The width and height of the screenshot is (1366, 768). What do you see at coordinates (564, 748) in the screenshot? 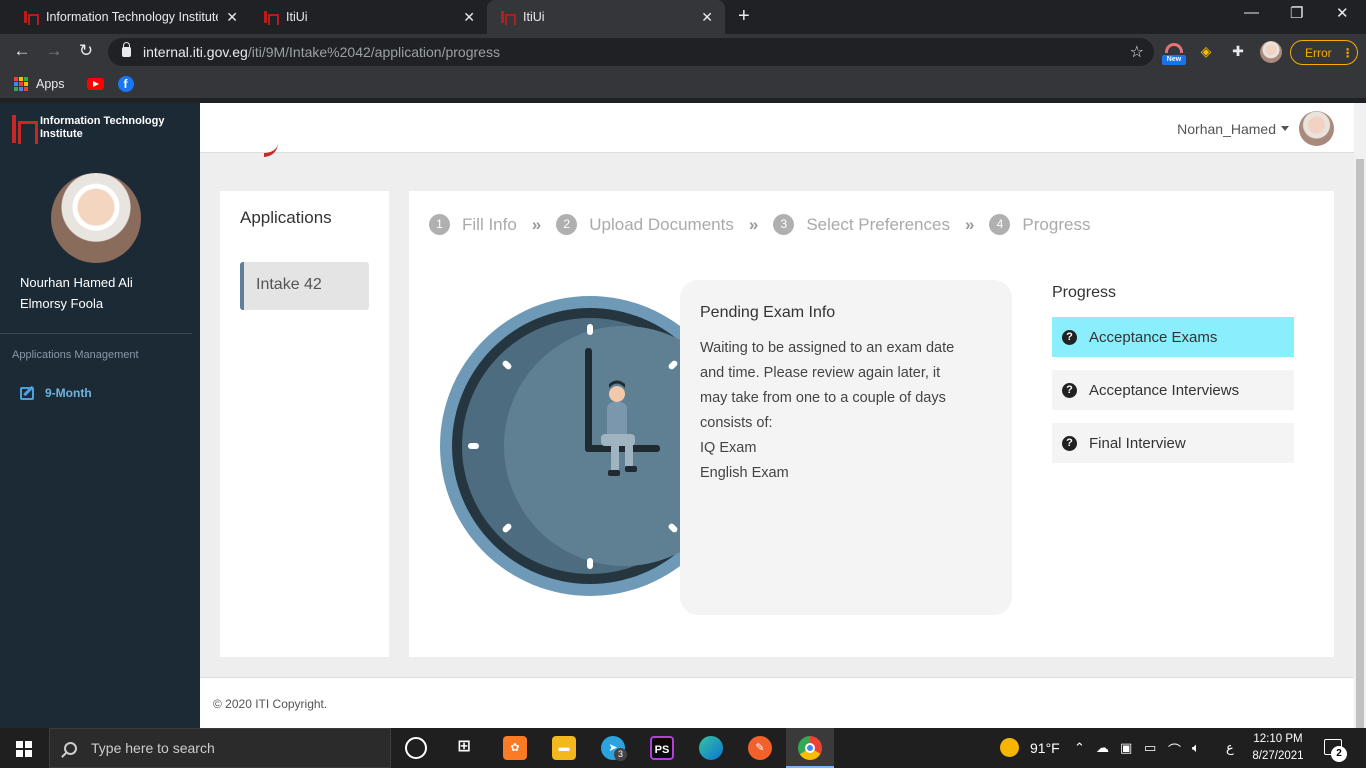
I see `file-explorer-icon: ▬` at bounding box center [564, 748].